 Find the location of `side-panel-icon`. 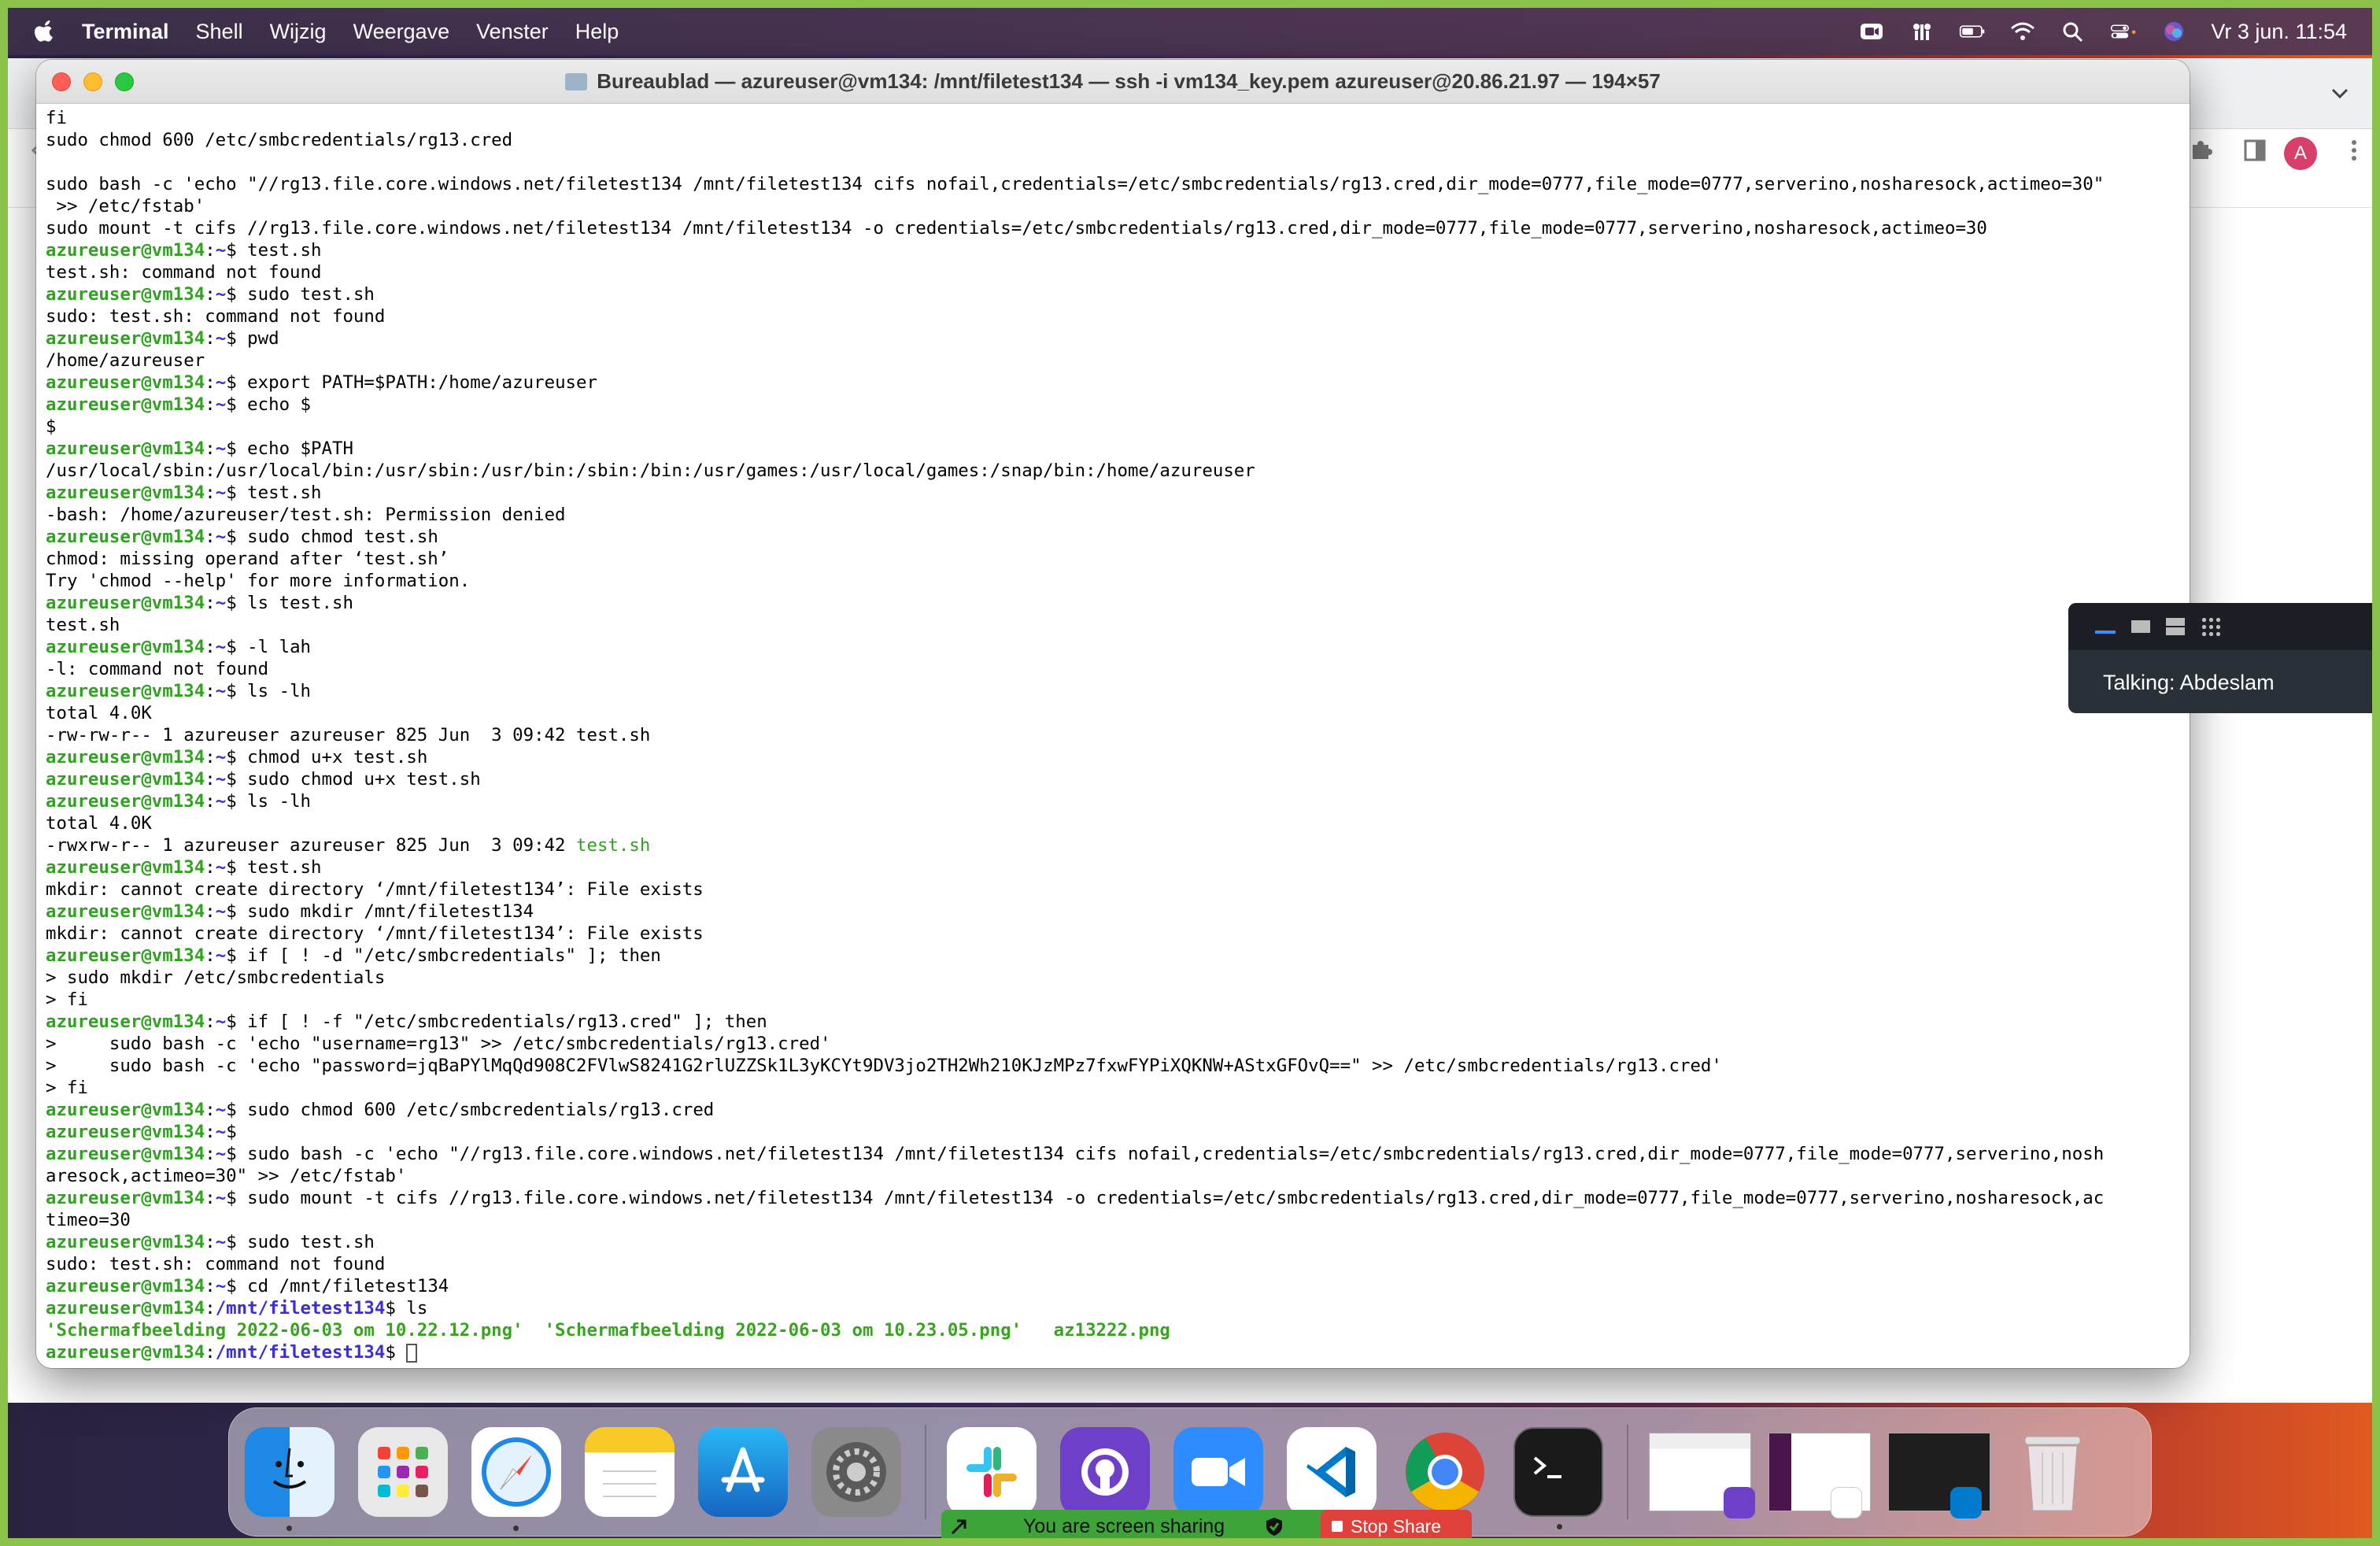

side-panel-icon is located at coordinates (2254, 150).